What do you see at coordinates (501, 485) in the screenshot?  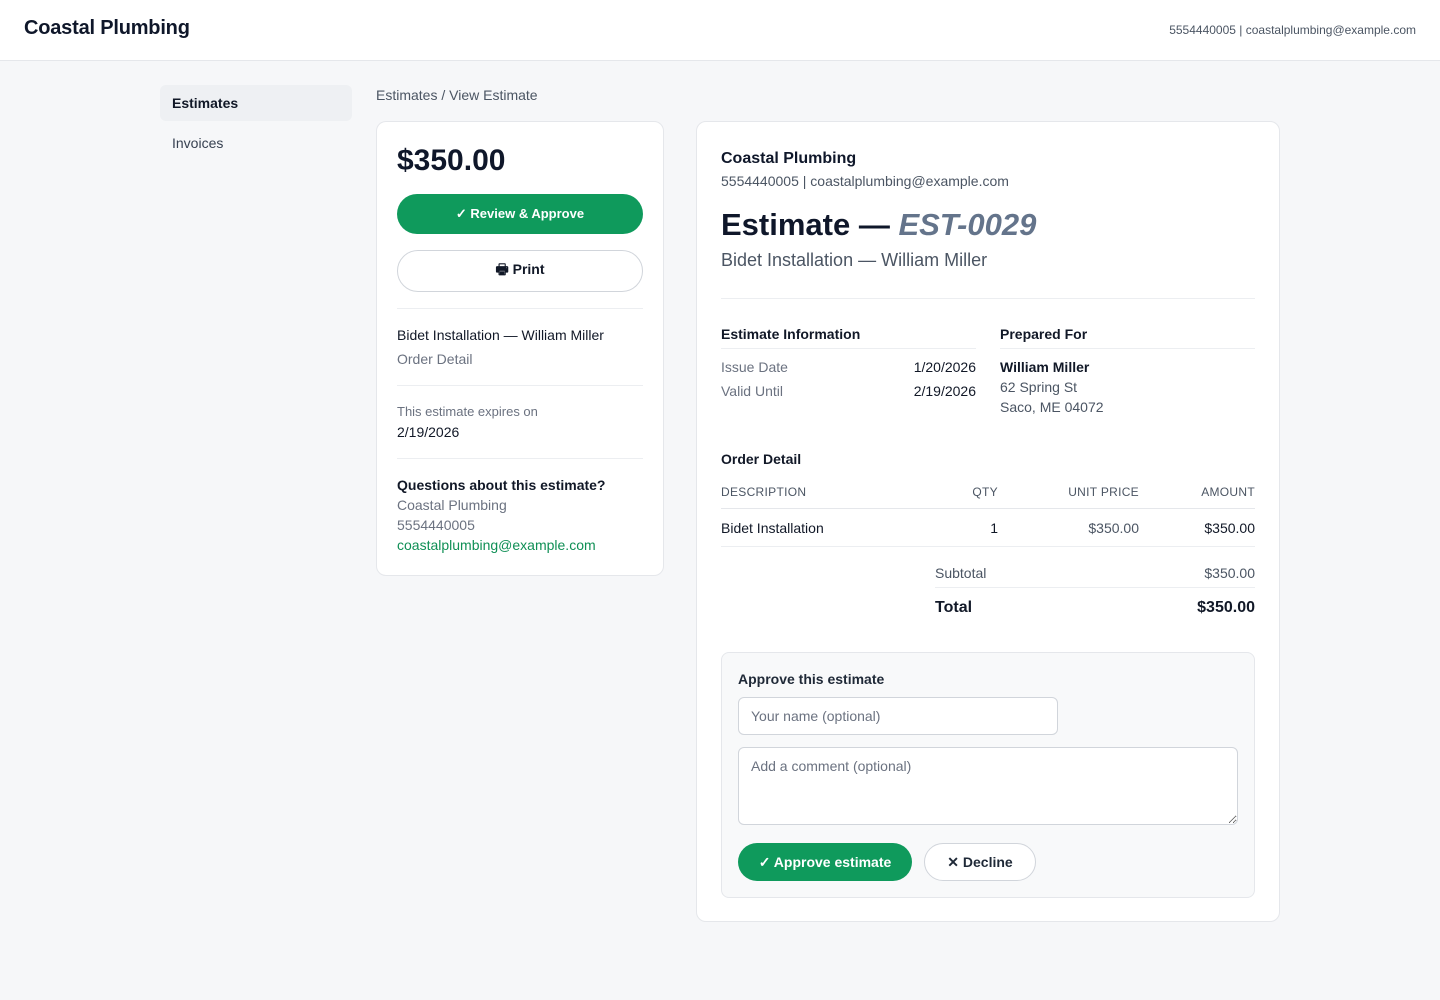 I see `questions-title: Questions about this estimate?` at bounding box center [501, 485].